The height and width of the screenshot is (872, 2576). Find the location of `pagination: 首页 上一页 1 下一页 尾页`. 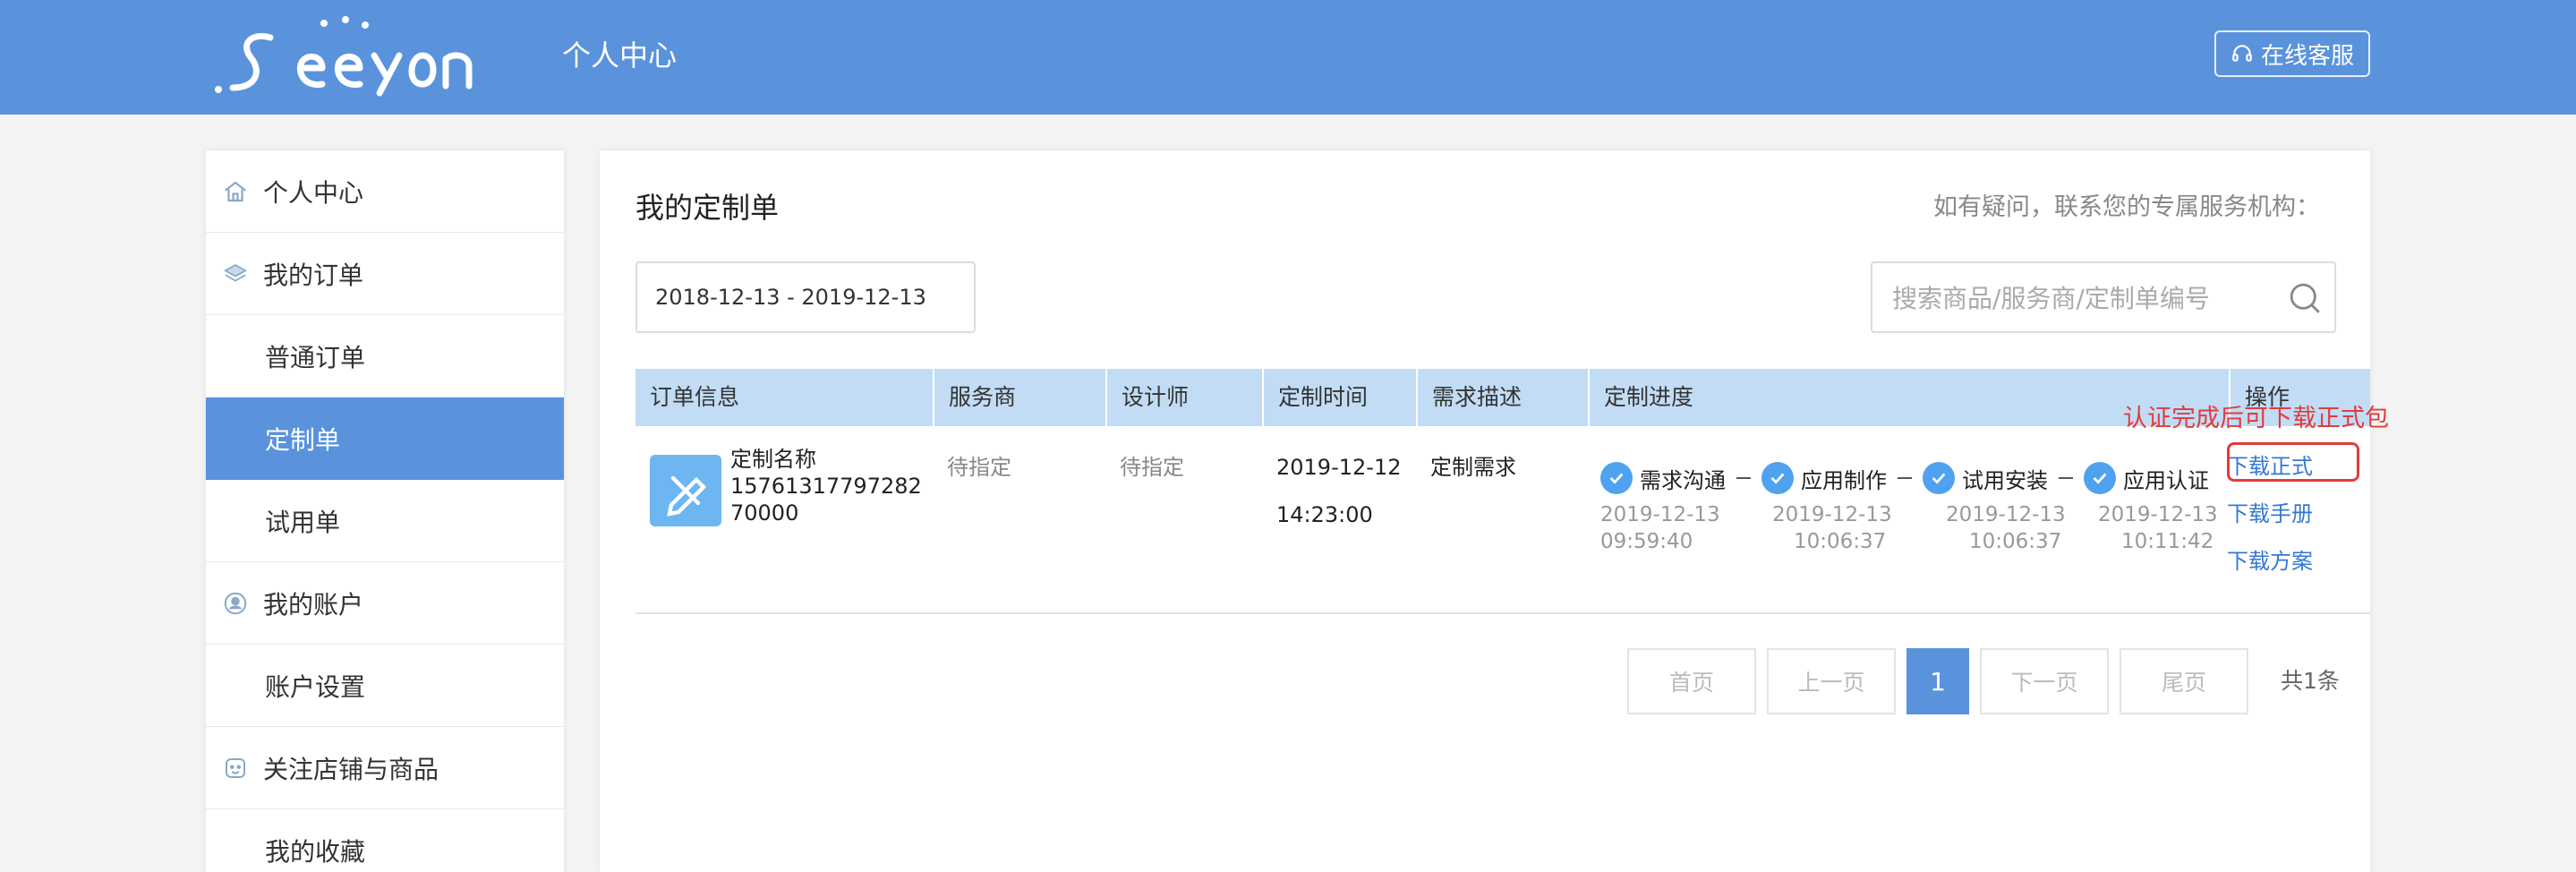

pagination: 首页 上一页 1 下一页 尾页 is located at coordinates (1485, 681).